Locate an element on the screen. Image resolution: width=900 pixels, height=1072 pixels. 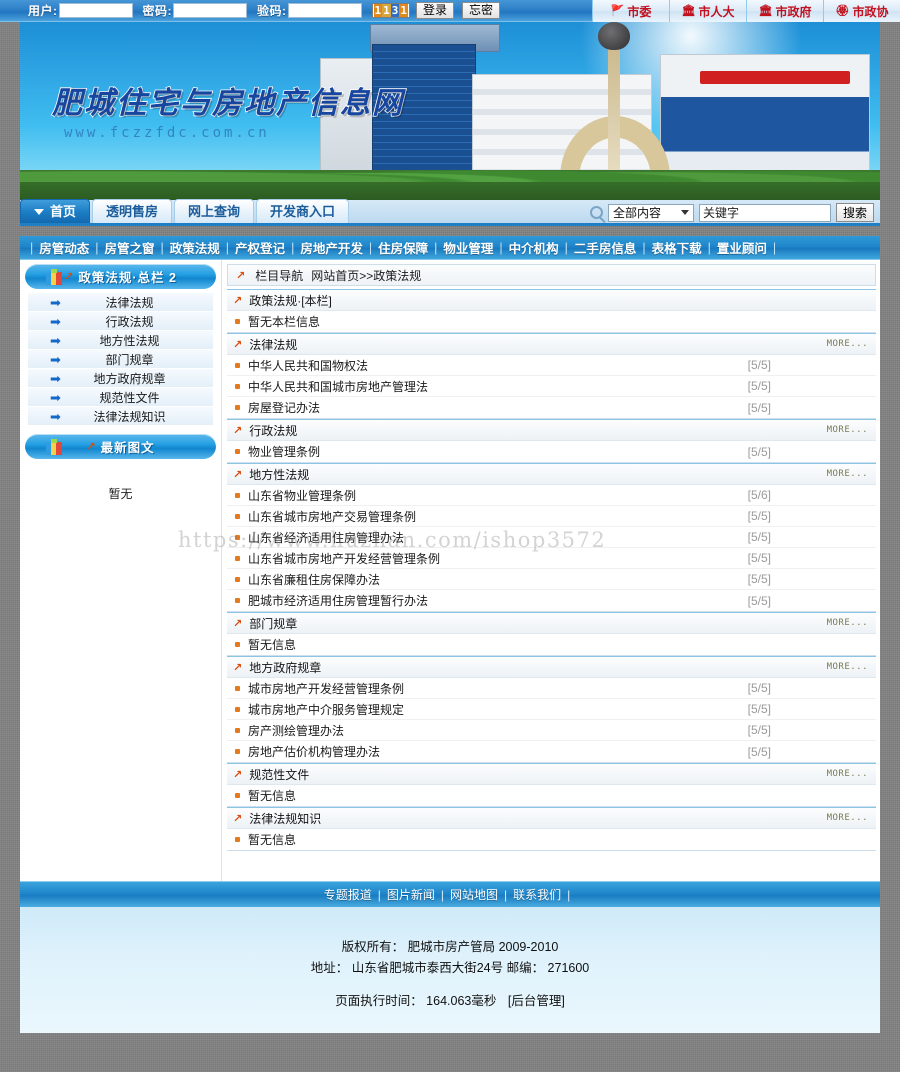
captcha-image: 1 1 3 1 is located at coordinates (390, 10).